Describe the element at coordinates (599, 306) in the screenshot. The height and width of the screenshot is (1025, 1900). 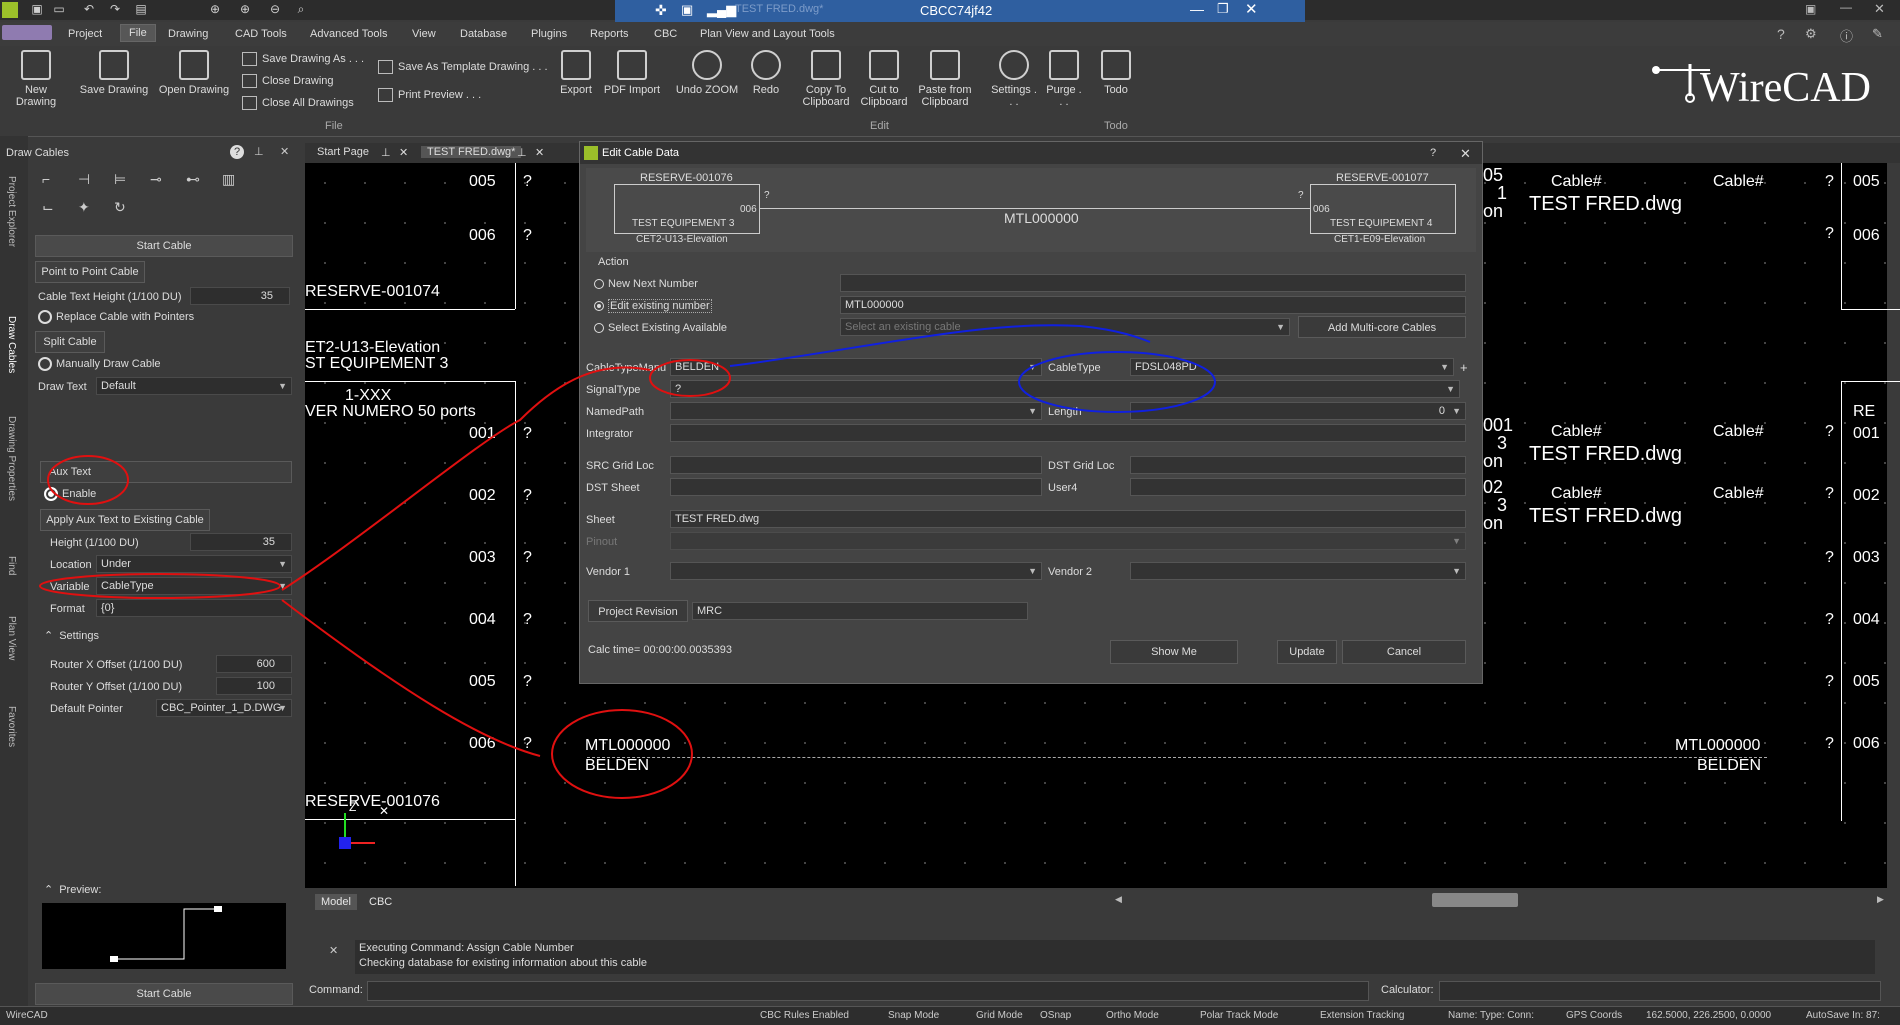
I see `edit-existing-radio` at that location.